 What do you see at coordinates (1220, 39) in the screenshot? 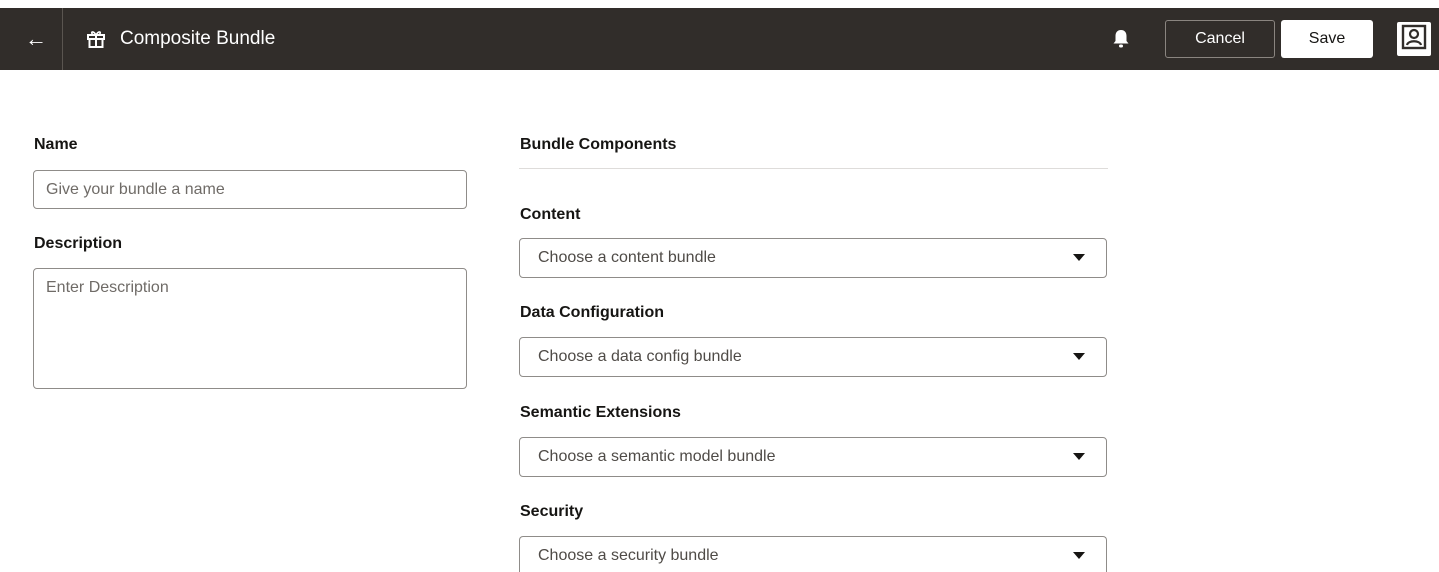
I see `cancel-button: Cancel` at bounding box center [1220, 39].